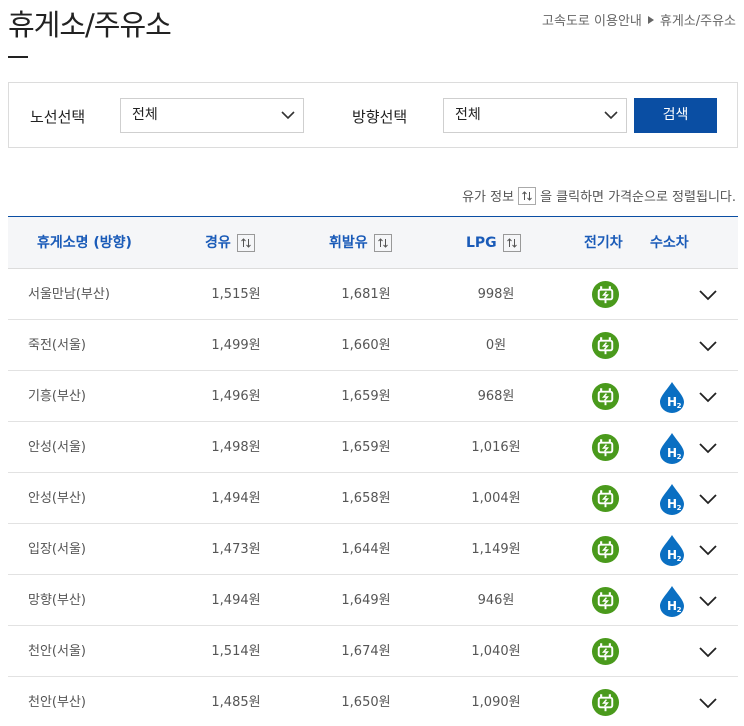  What do you see at coordinates (57, 396) in the screenshot?
I see `rest-area-name: 기흥(부산)` at bounding box center [57, 396].